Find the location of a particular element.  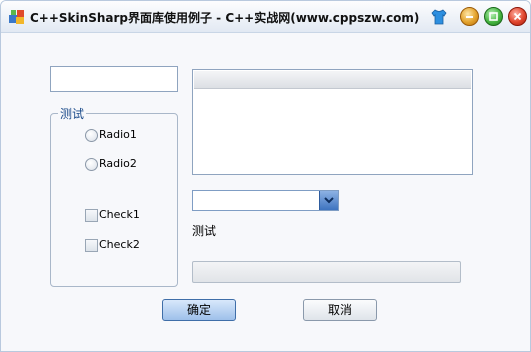

maximize-icon is located at coordinates (493, 16).